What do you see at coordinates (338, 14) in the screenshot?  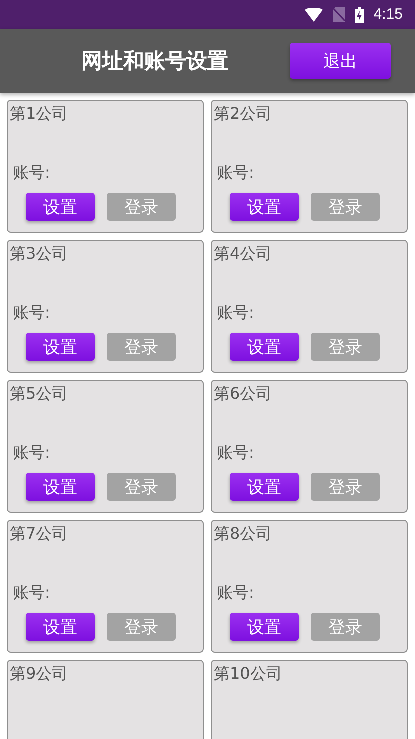 I see `no-sim-icon` at bounding box center [338, 14].